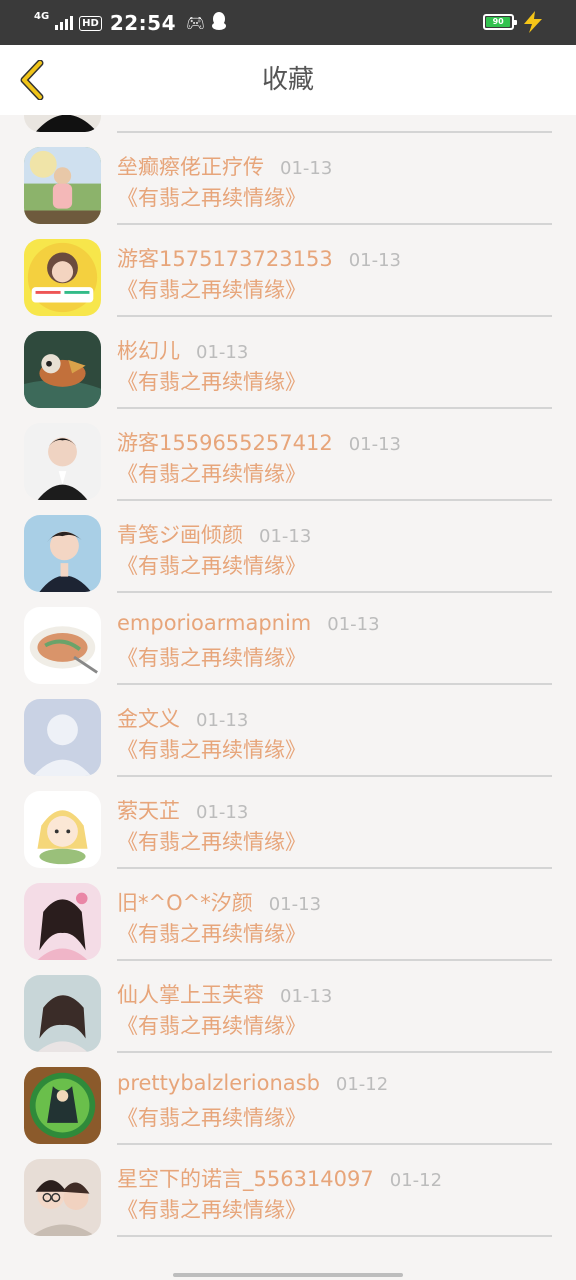 The image size is (576, 1280). Describe the element at coordinates (288, 124) in the screenshot. I see `favorite-item: dn话death/嘛k嗨ng循nt01-13《有翡之再续情缘》` at that location.